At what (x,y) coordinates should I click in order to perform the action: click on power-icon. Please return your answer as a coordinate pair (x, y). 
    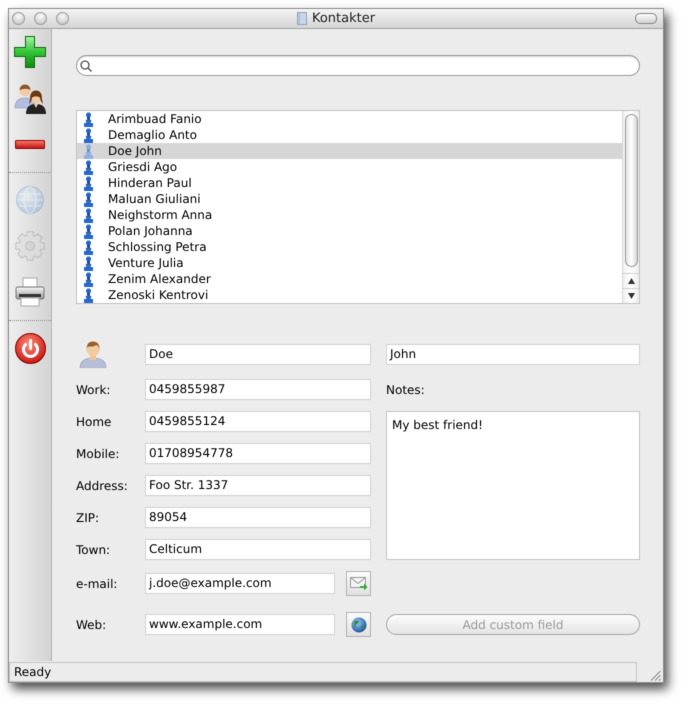
    Looking at the image, I should click on (30, 348).